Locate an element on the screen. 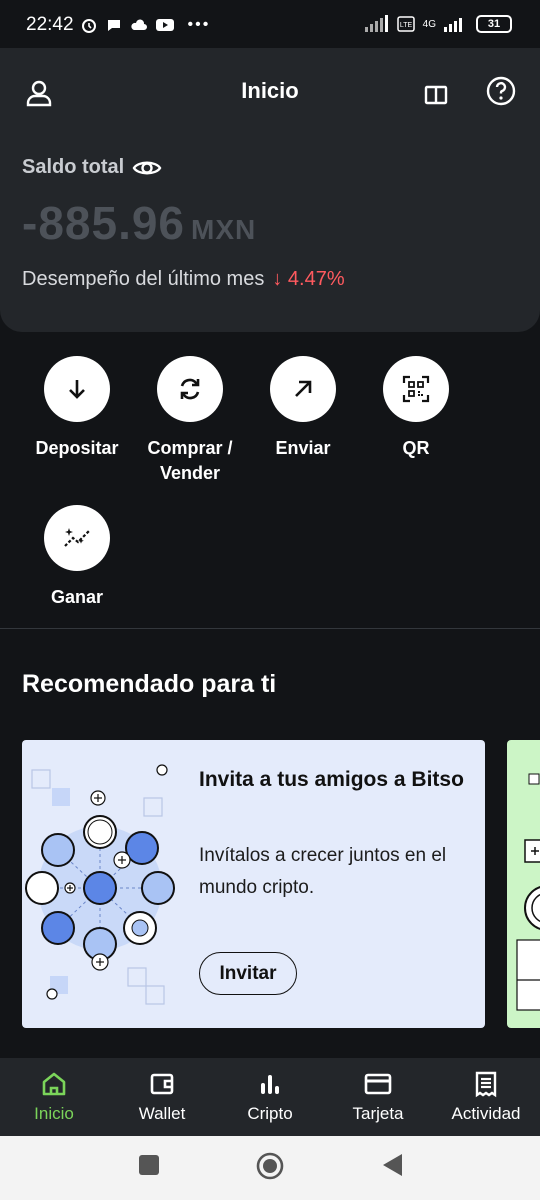 This screenshot has height=1200, width=540. nav-label: Cripto is located at coordinates (270, 1113).